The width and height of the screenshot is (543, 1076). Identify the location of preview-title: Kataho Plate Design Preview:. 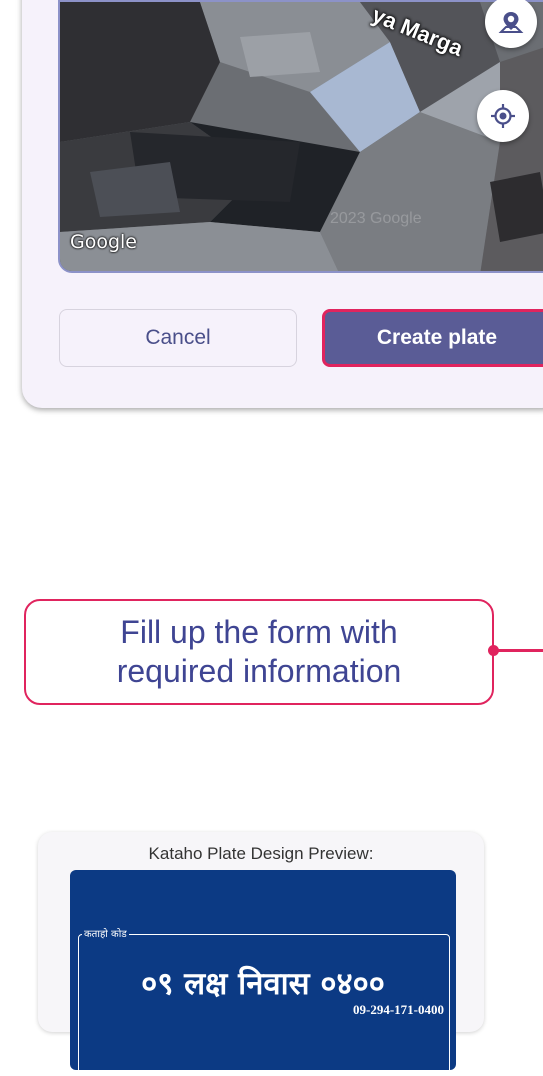
(261, 853).